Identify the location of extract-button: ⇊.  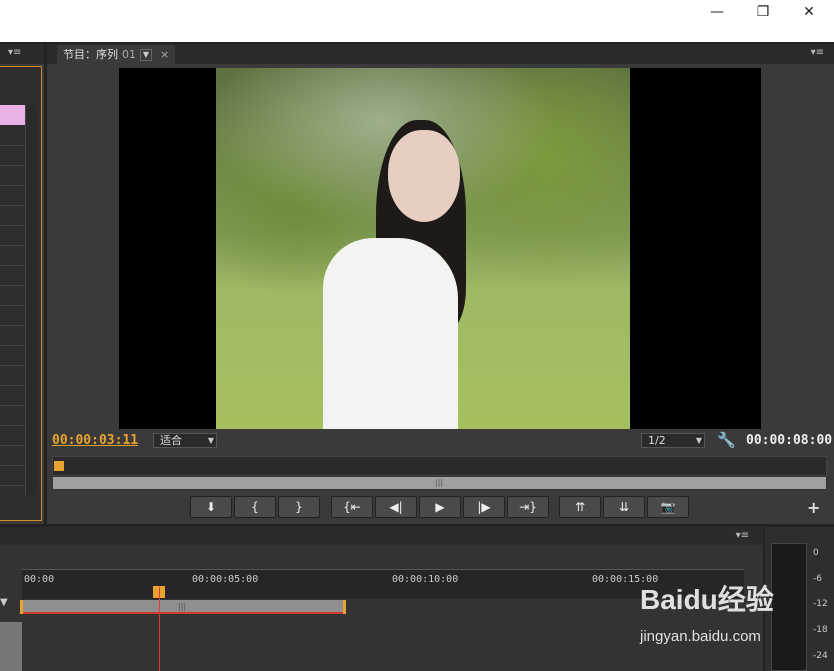
(624, 507).